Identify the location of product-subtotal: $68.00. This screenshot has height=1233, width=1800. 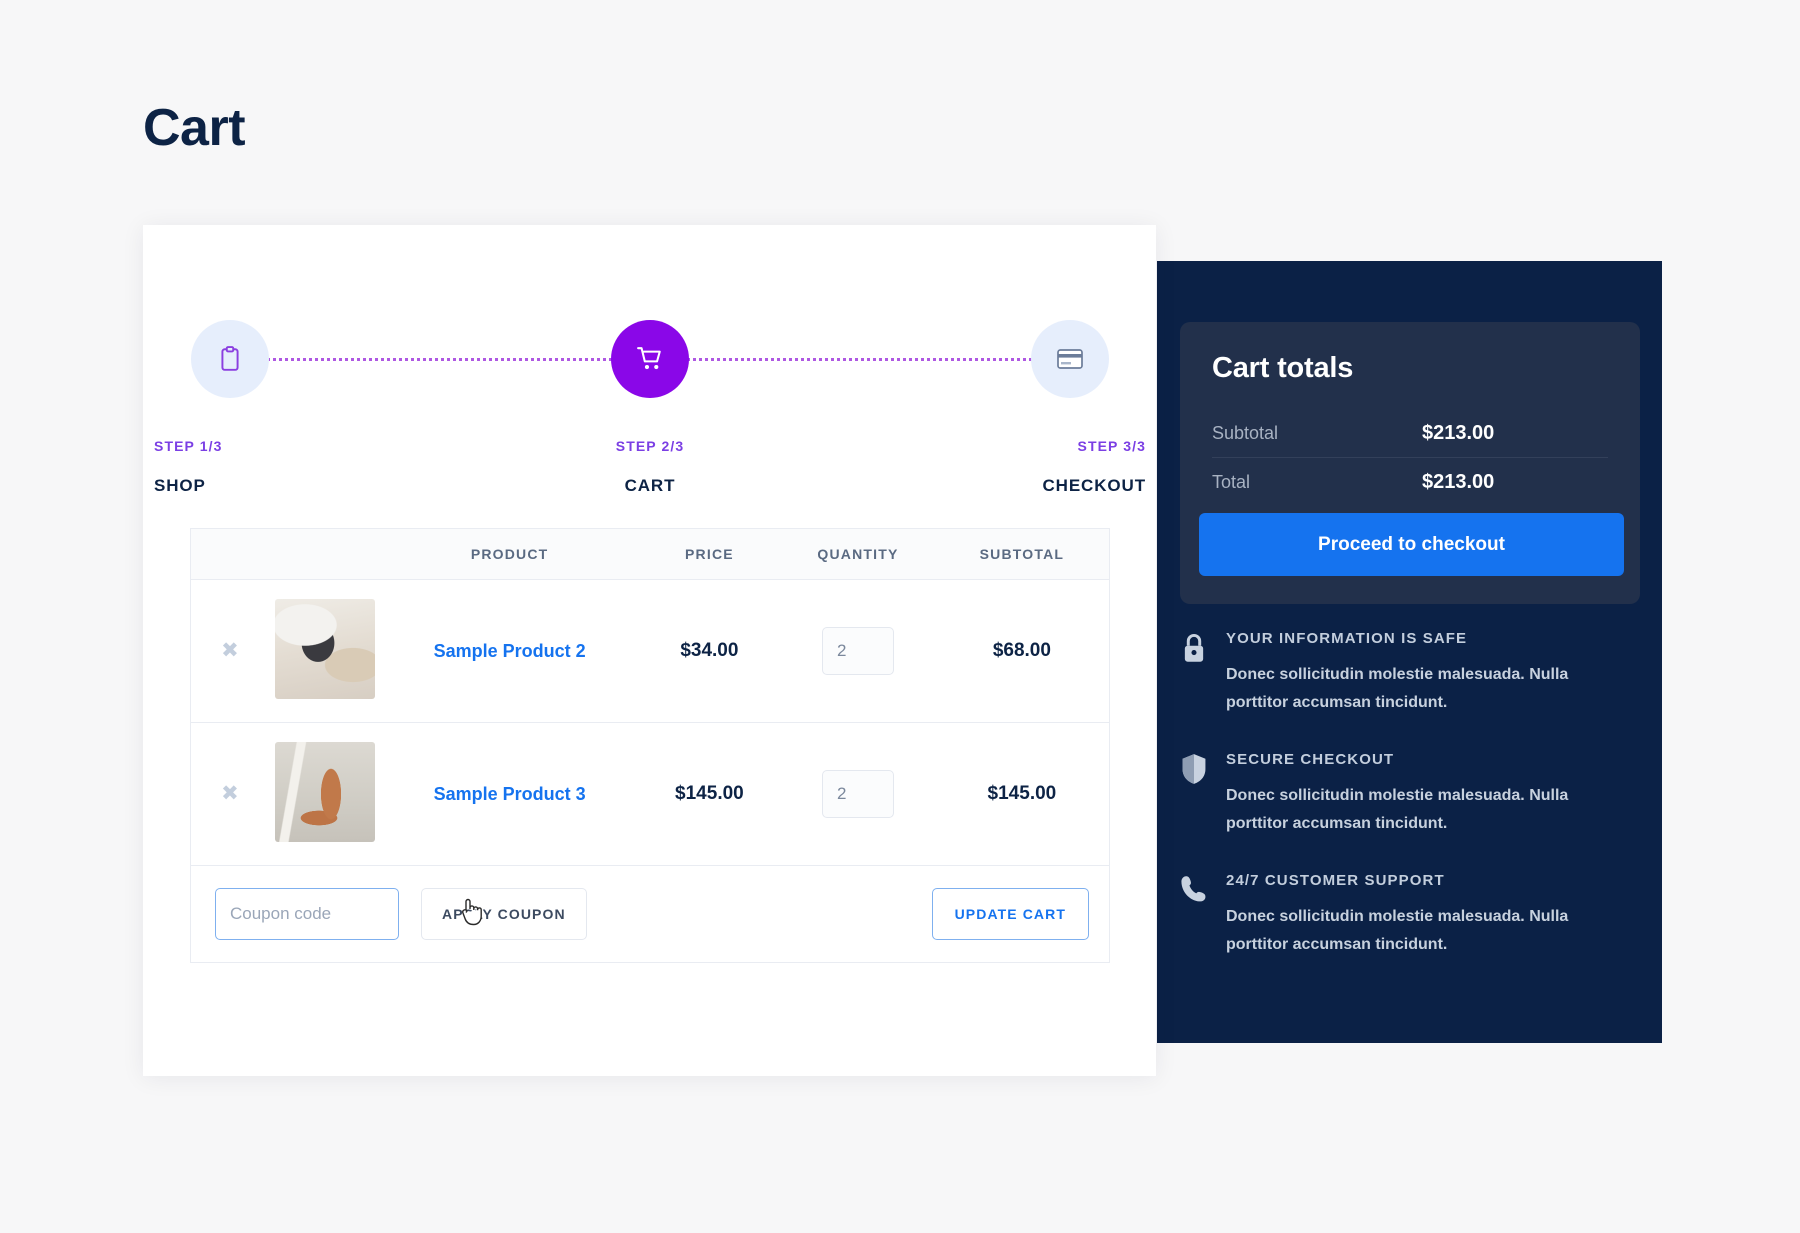
(1021, 650).